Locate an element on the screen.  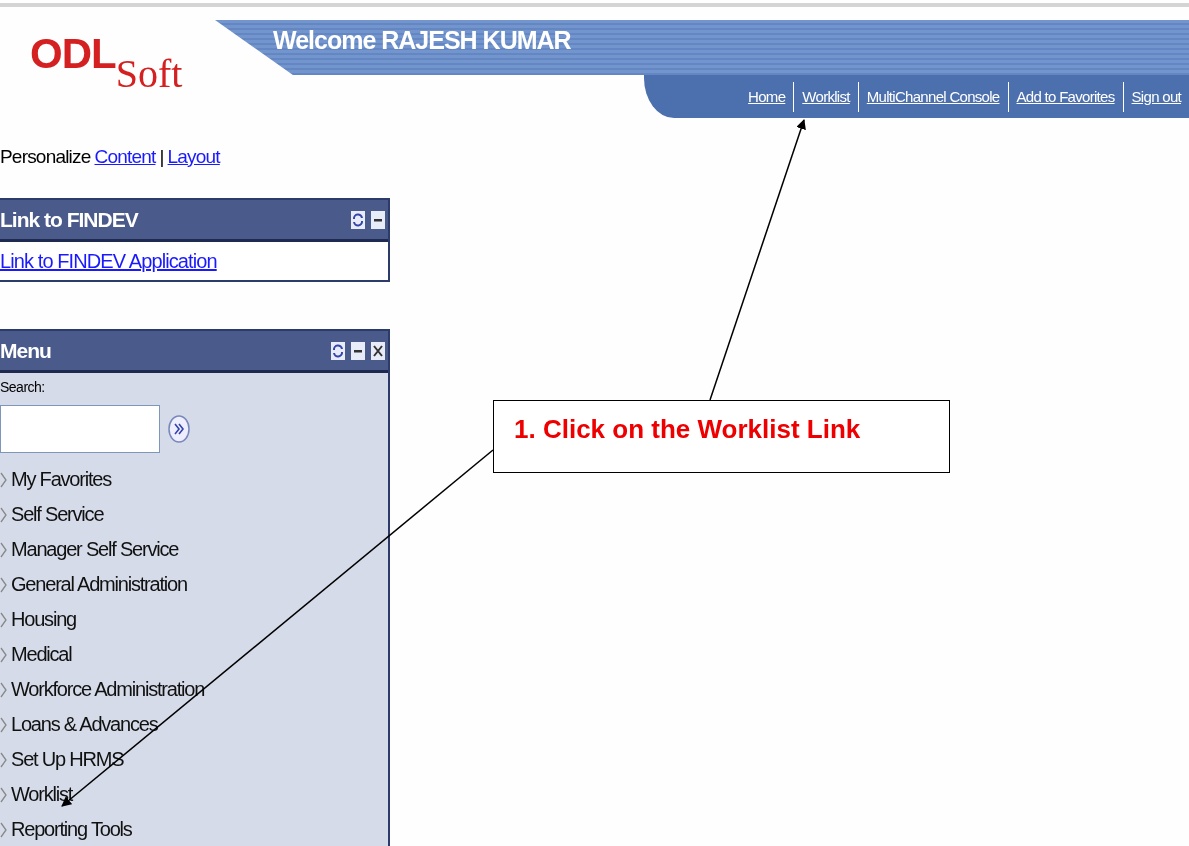
menu-item: Housing is located at coordinates (43, 619).